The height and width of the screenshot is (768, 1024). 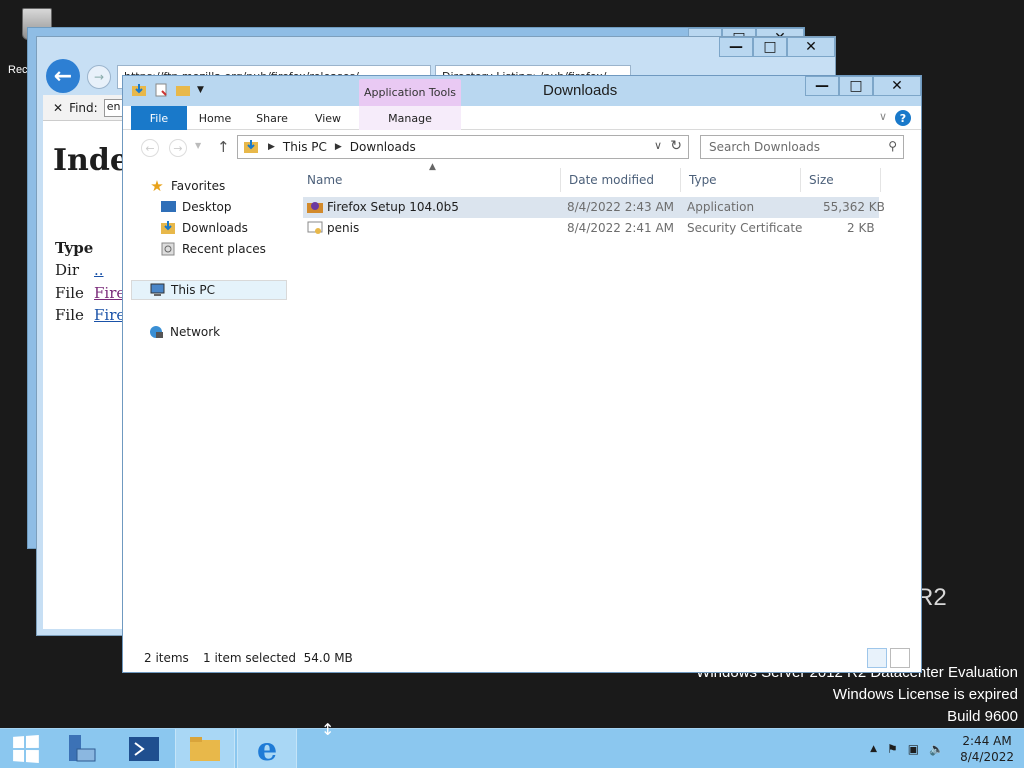 What do you see at coordinates (267, 748) in the screenshot?
I see `internet-explorer-button: e` at bounding box center [267, 748].